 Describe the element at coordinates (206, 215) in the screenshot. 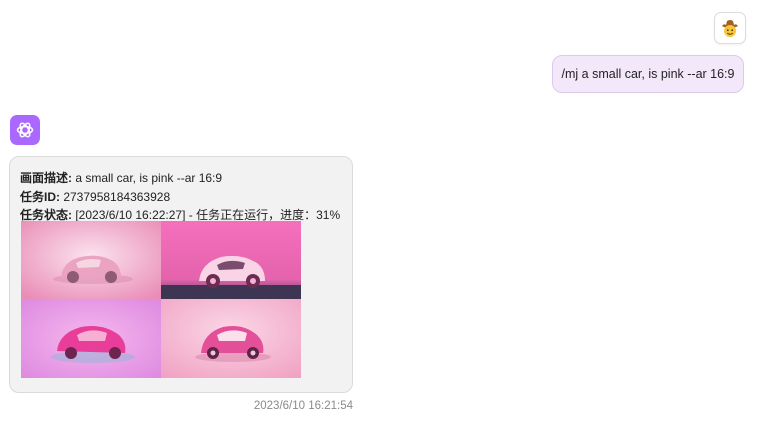

I see `task-status-value: [2023/6/10 16:22:27] - 任务正在运行，进度：31%` at that location.